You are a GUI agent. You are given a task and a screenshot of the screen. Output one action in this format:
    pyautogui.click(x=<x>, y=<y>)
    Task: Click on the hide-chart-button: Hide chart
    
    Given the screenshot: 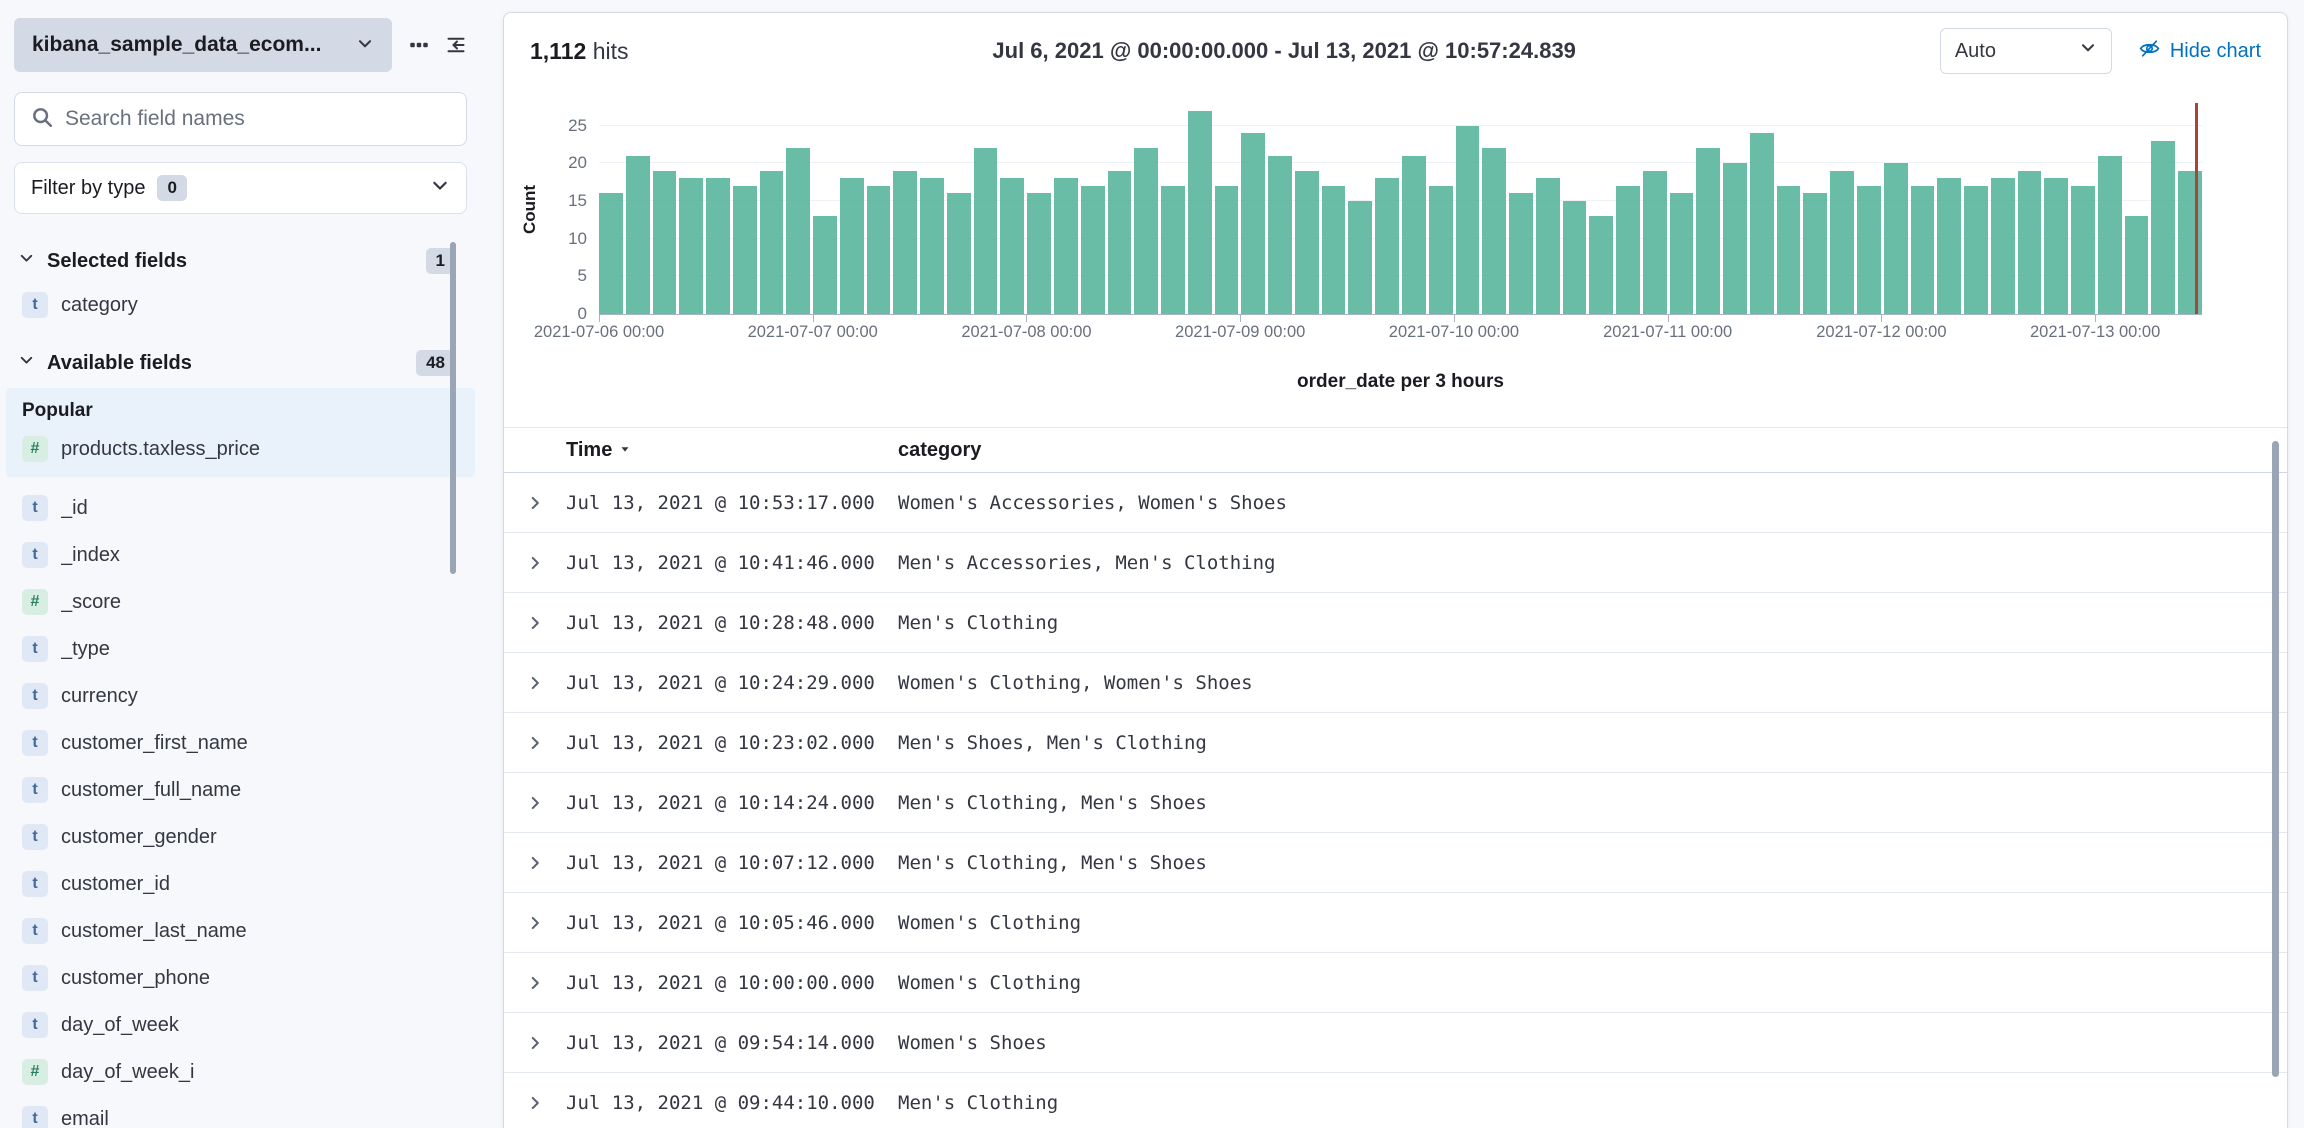 What is the action you would take?
    pyautogui.click(x=2199, y=51)
    